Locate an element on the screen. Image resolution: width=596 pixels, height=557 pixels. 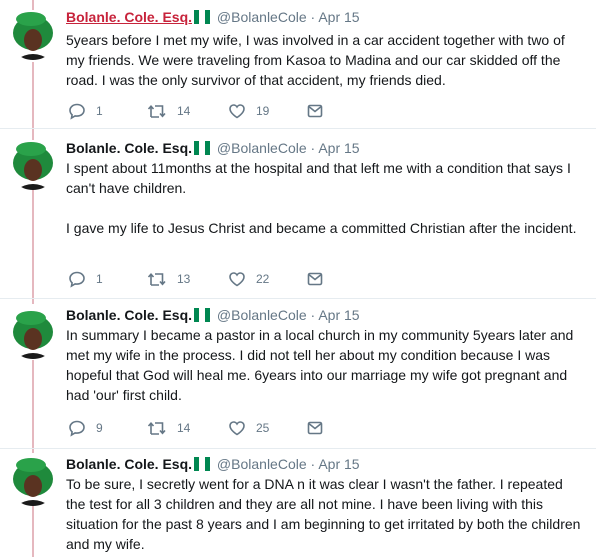
tweet-actions: 9 14 25 is located at coordinates (216, 428).